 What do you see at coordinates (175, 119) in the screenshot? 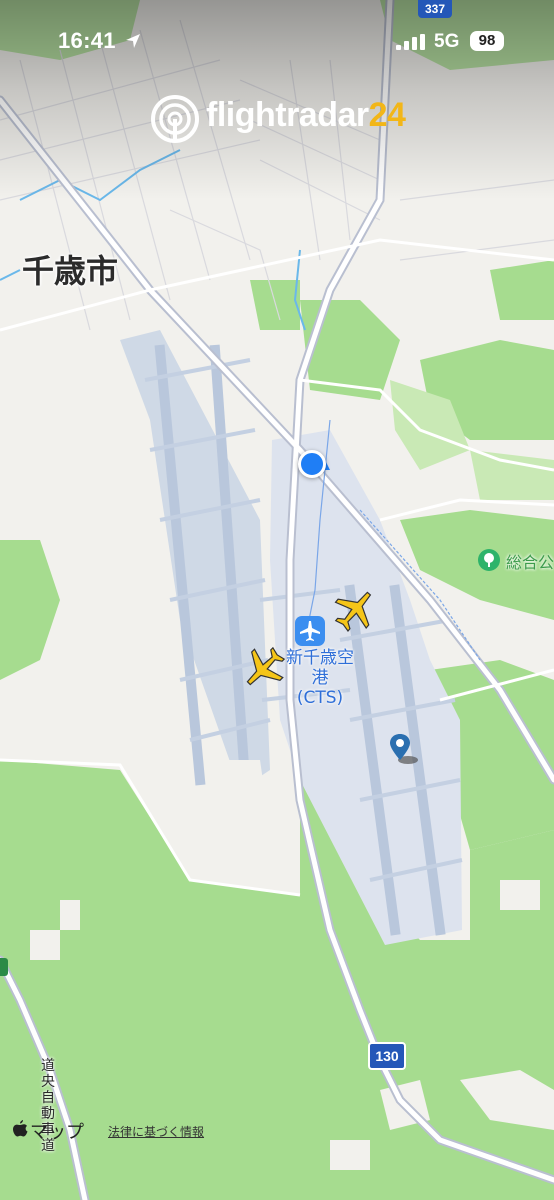
I see `radar-logo-icon` at bounding box center [175, 119].